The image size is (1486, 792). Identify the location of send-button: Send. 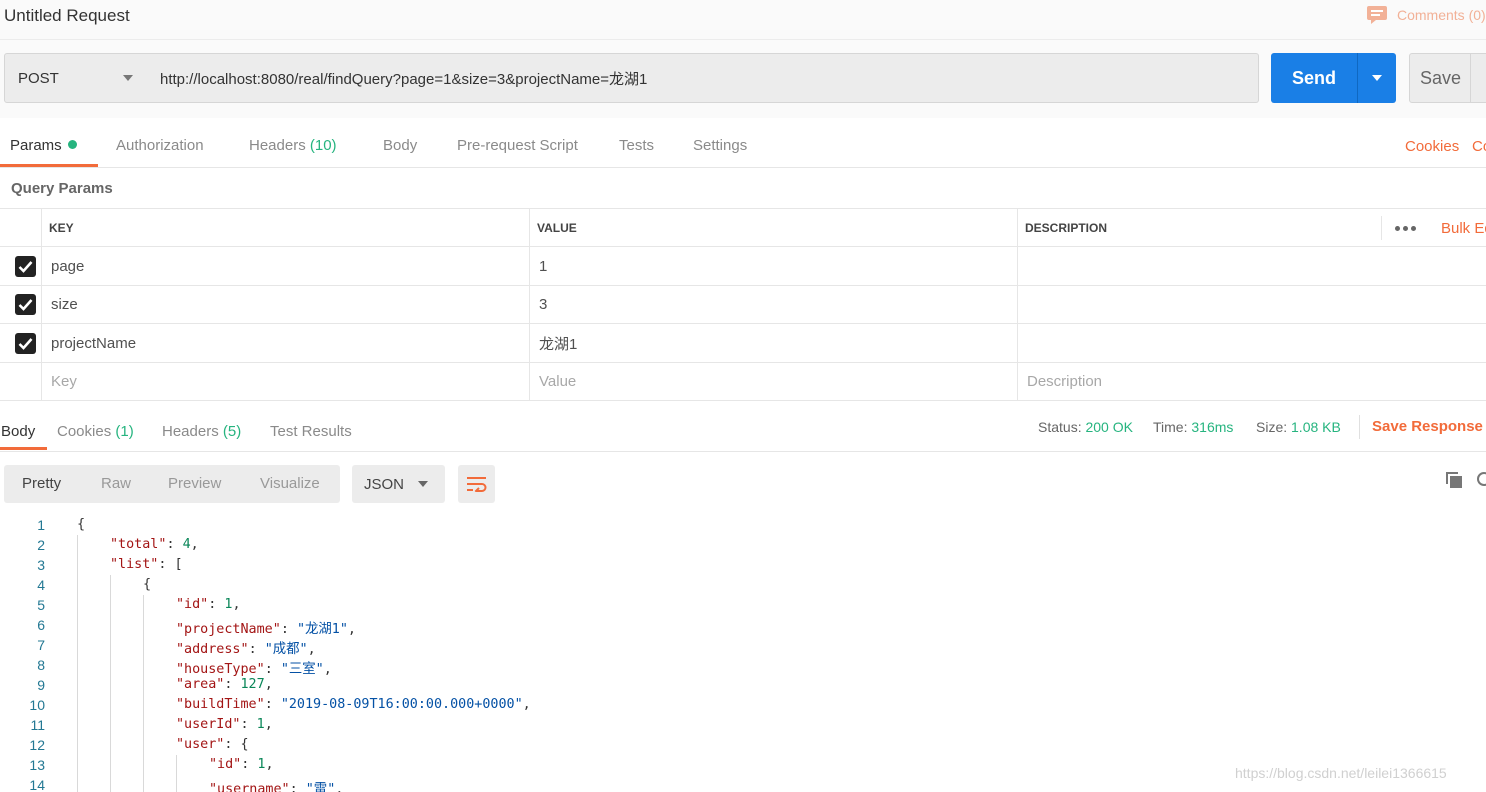
(1333, 78).